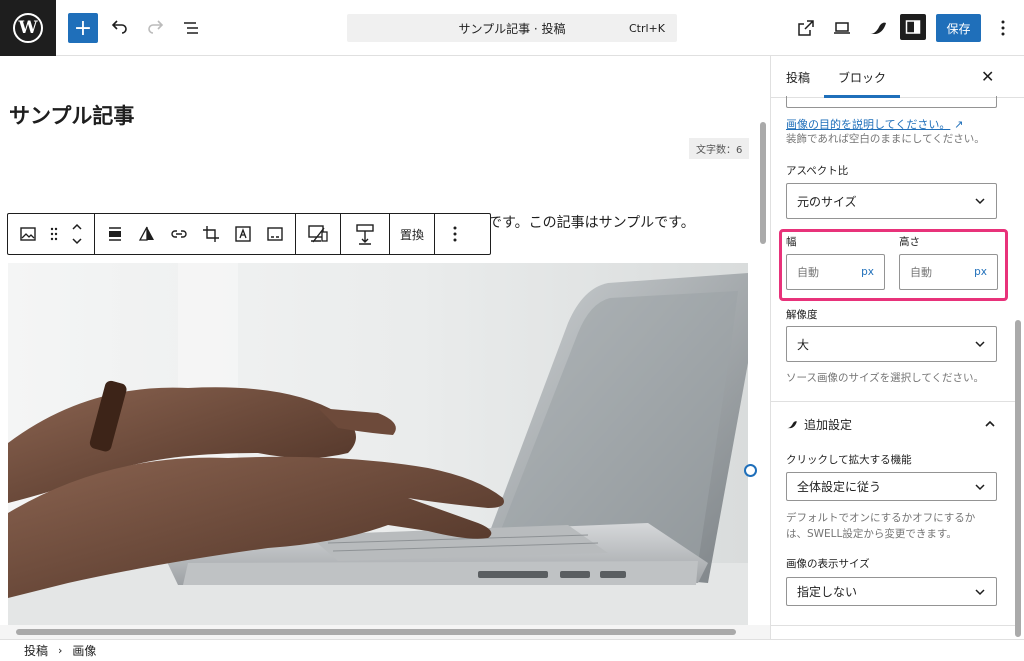 The image size is (1024, 661). I want to click on block-toolbar: 置換, so click(249, 234).